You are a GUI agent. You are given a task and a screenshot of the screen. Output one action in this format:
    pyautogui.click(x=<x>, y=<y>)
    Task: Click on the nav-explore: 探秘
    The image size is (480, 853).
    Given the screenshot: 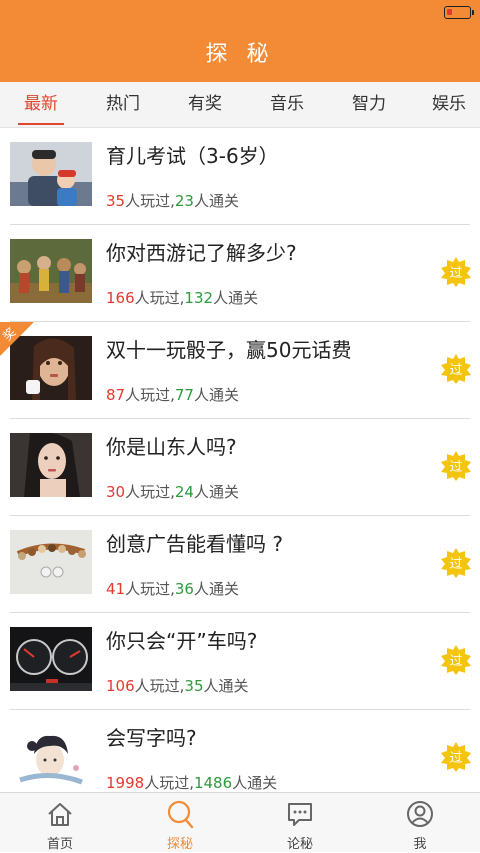 What is the action you would take?
    pyautogui.click(x=180, y=823)
    